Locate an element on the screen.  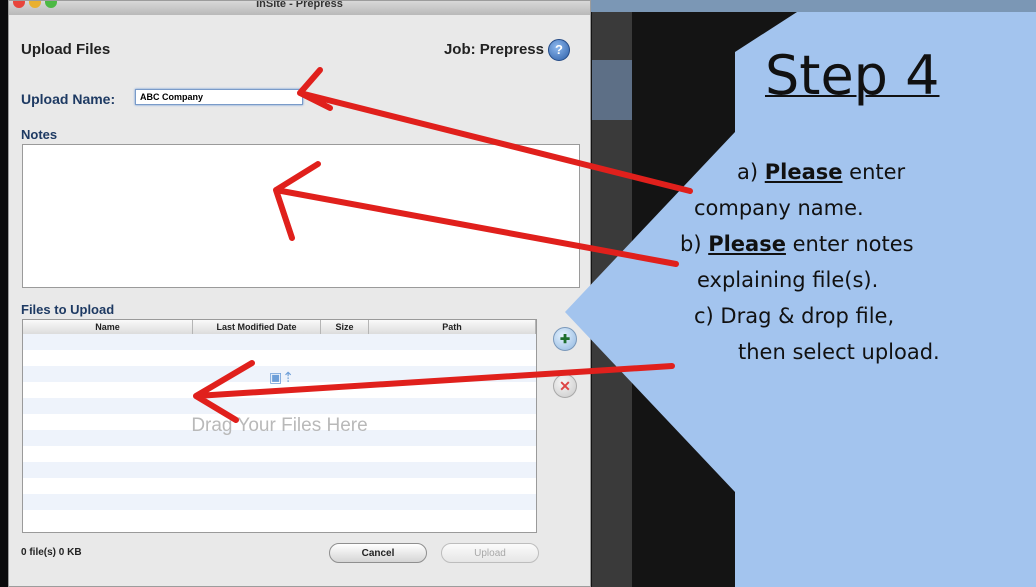
title-bar: InSite - Prepress is located at coordinates (299, 8).